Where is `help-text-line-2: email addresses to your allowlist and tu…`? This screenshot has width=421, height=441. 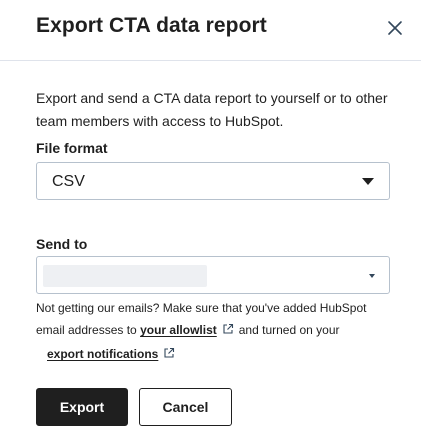
help-text-line-2: email addresses to your allowlist and tu… is located at coordinates (188, 330).